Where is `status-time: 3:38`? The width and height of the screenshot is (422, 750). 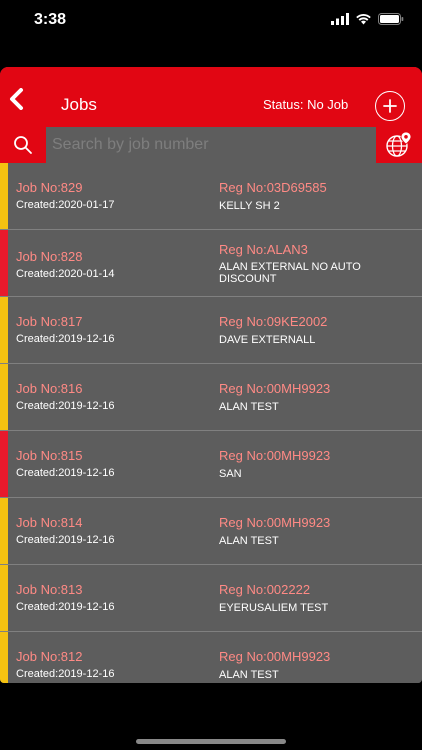
status-time: 3:38 is located at coordinates (50, 19).